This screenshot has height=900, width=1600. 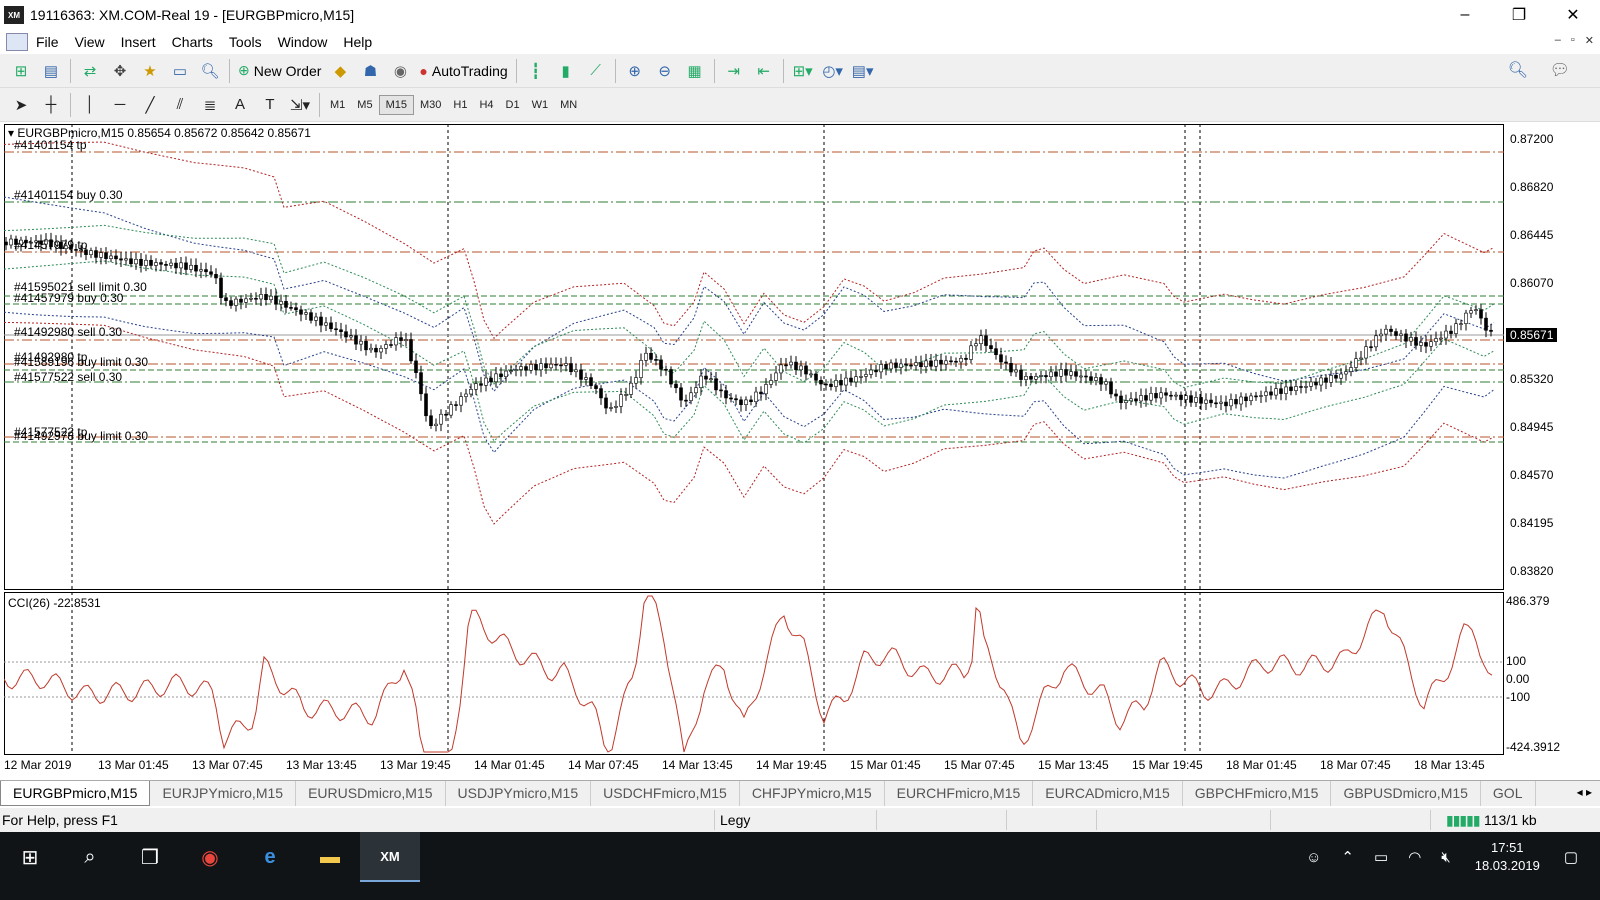 I want to click on chrome-icon: ◉, so click(x=210, y=857).